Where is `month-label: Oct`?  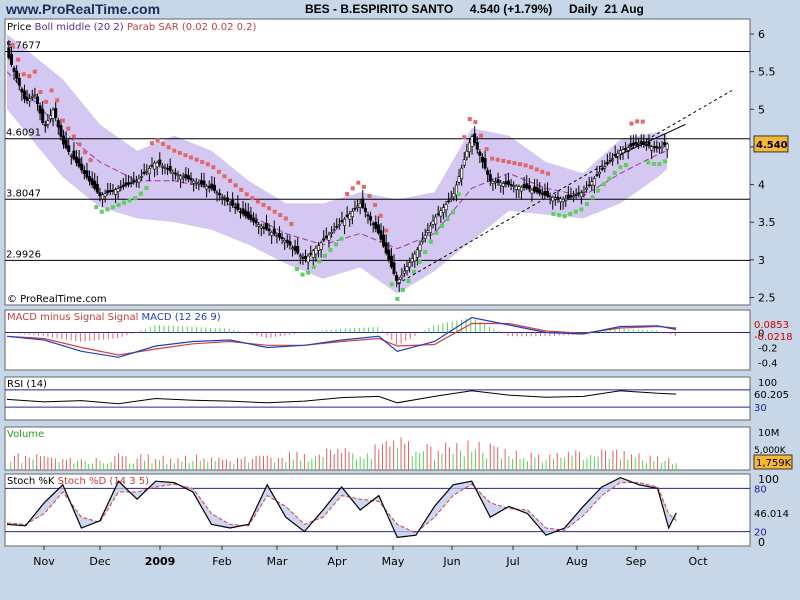
month-label: Oct is located at coordinates (698, 561).